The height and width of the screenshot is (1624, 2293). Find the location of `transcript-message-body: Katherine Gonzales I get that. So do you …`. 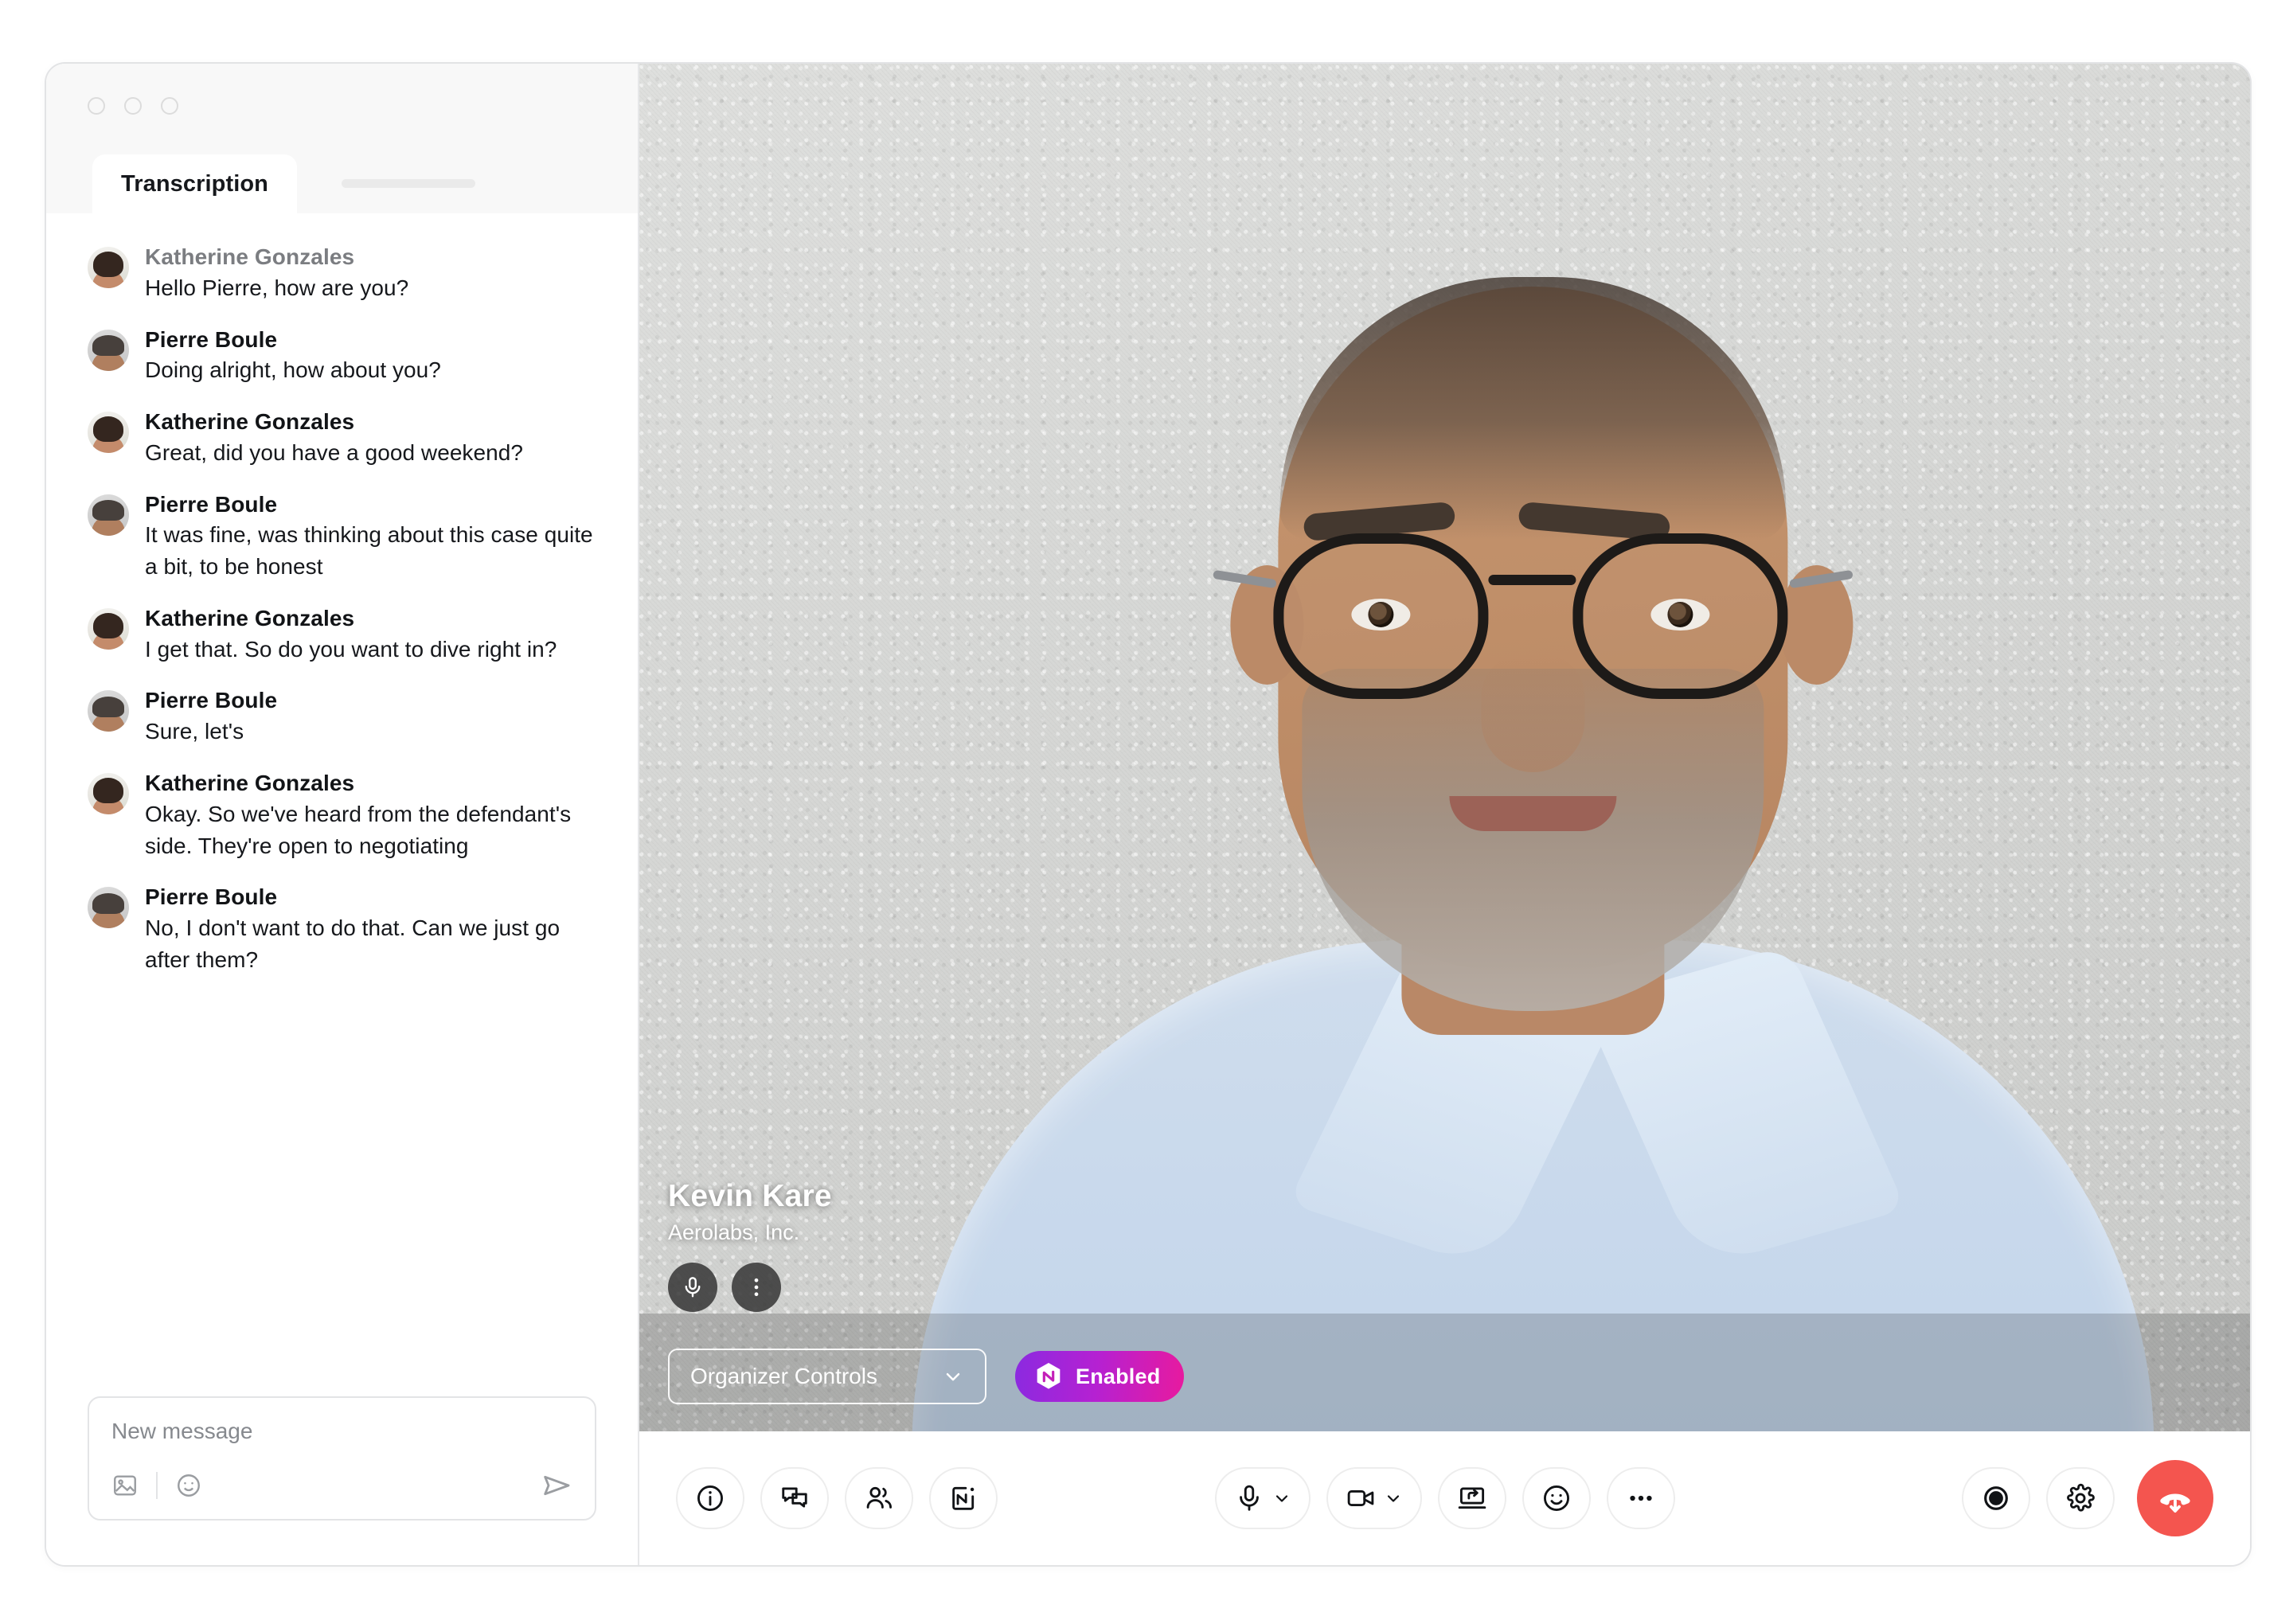

transcript-message-body: Katherine Gonzales I get that. So do you … is located at coordinates (351, 634).